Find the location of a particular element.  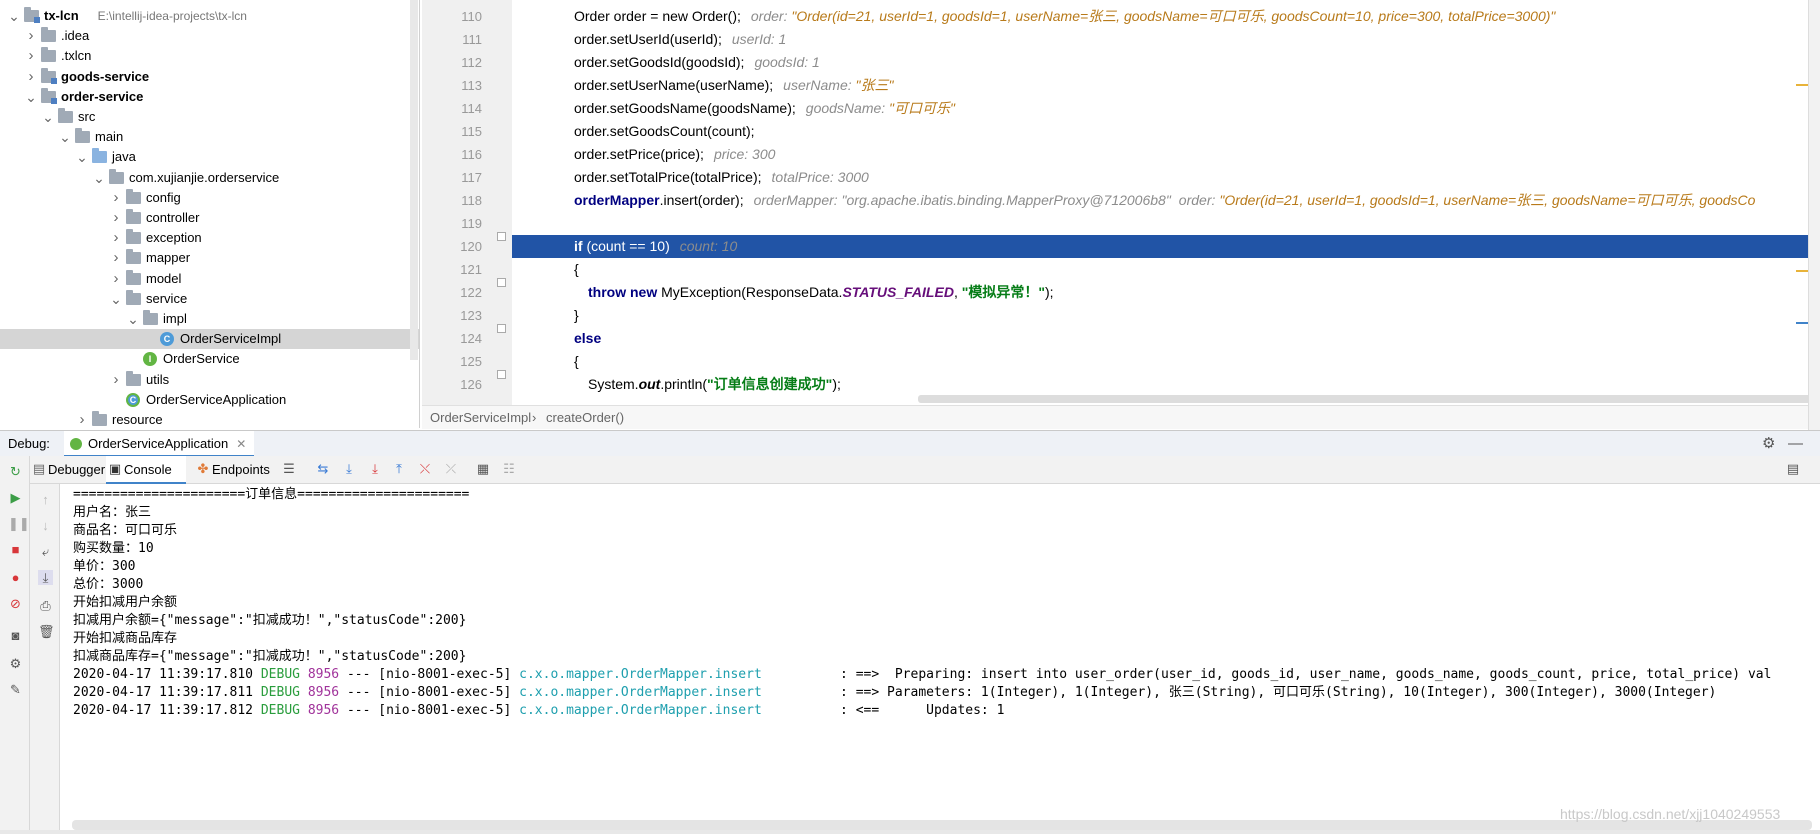

debug-config-tab: OrderServiceApplication ✕ is located at coordinates (159, 444).